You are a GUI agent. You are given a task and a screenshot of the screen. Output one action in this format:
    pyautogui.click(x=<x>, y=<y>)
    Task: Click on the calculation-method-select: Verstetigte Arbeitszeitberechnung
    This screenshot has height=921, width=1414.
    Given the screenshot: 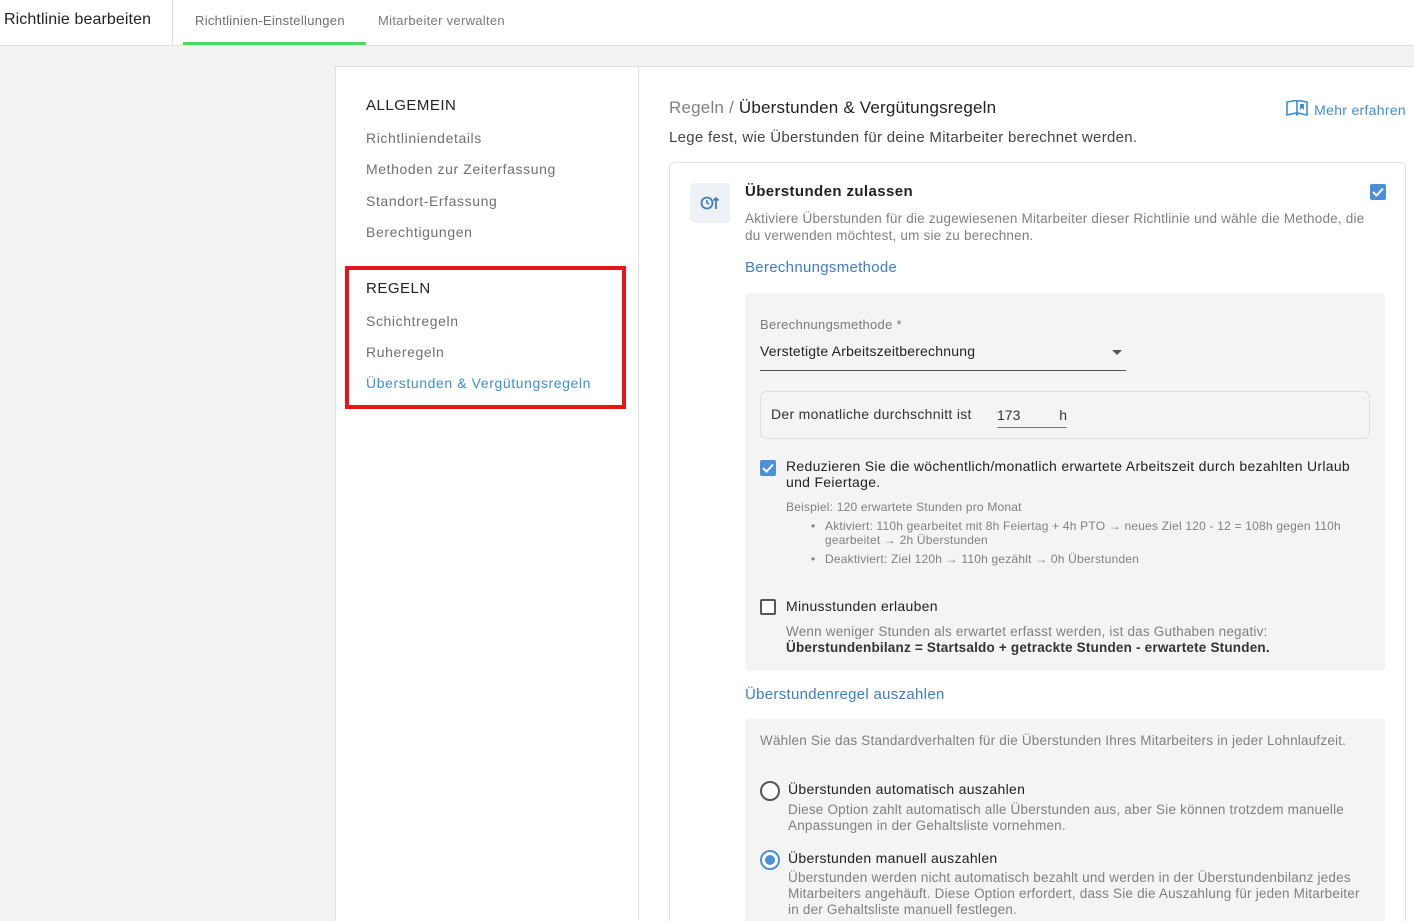 What is the action you would take?
    pyautogui.click(x=943, y=355)
    